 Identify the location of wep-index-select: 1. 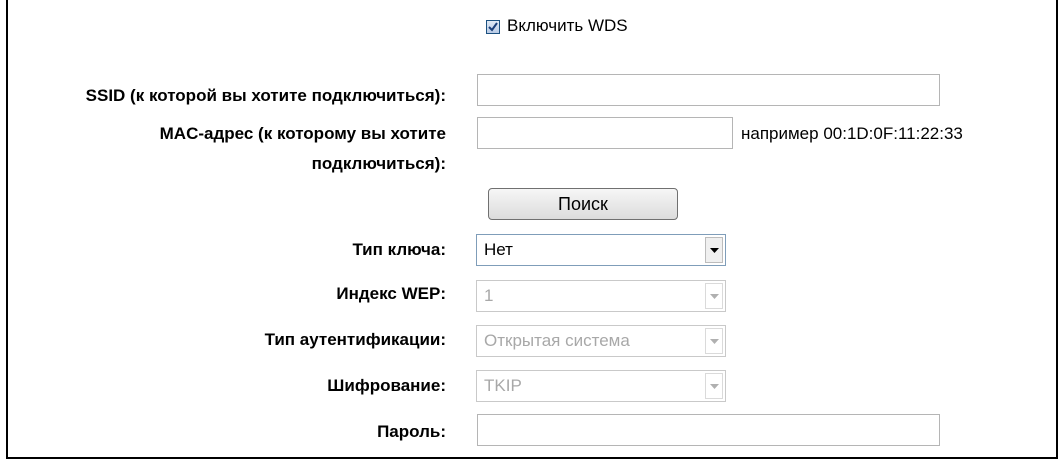
(601, 296).